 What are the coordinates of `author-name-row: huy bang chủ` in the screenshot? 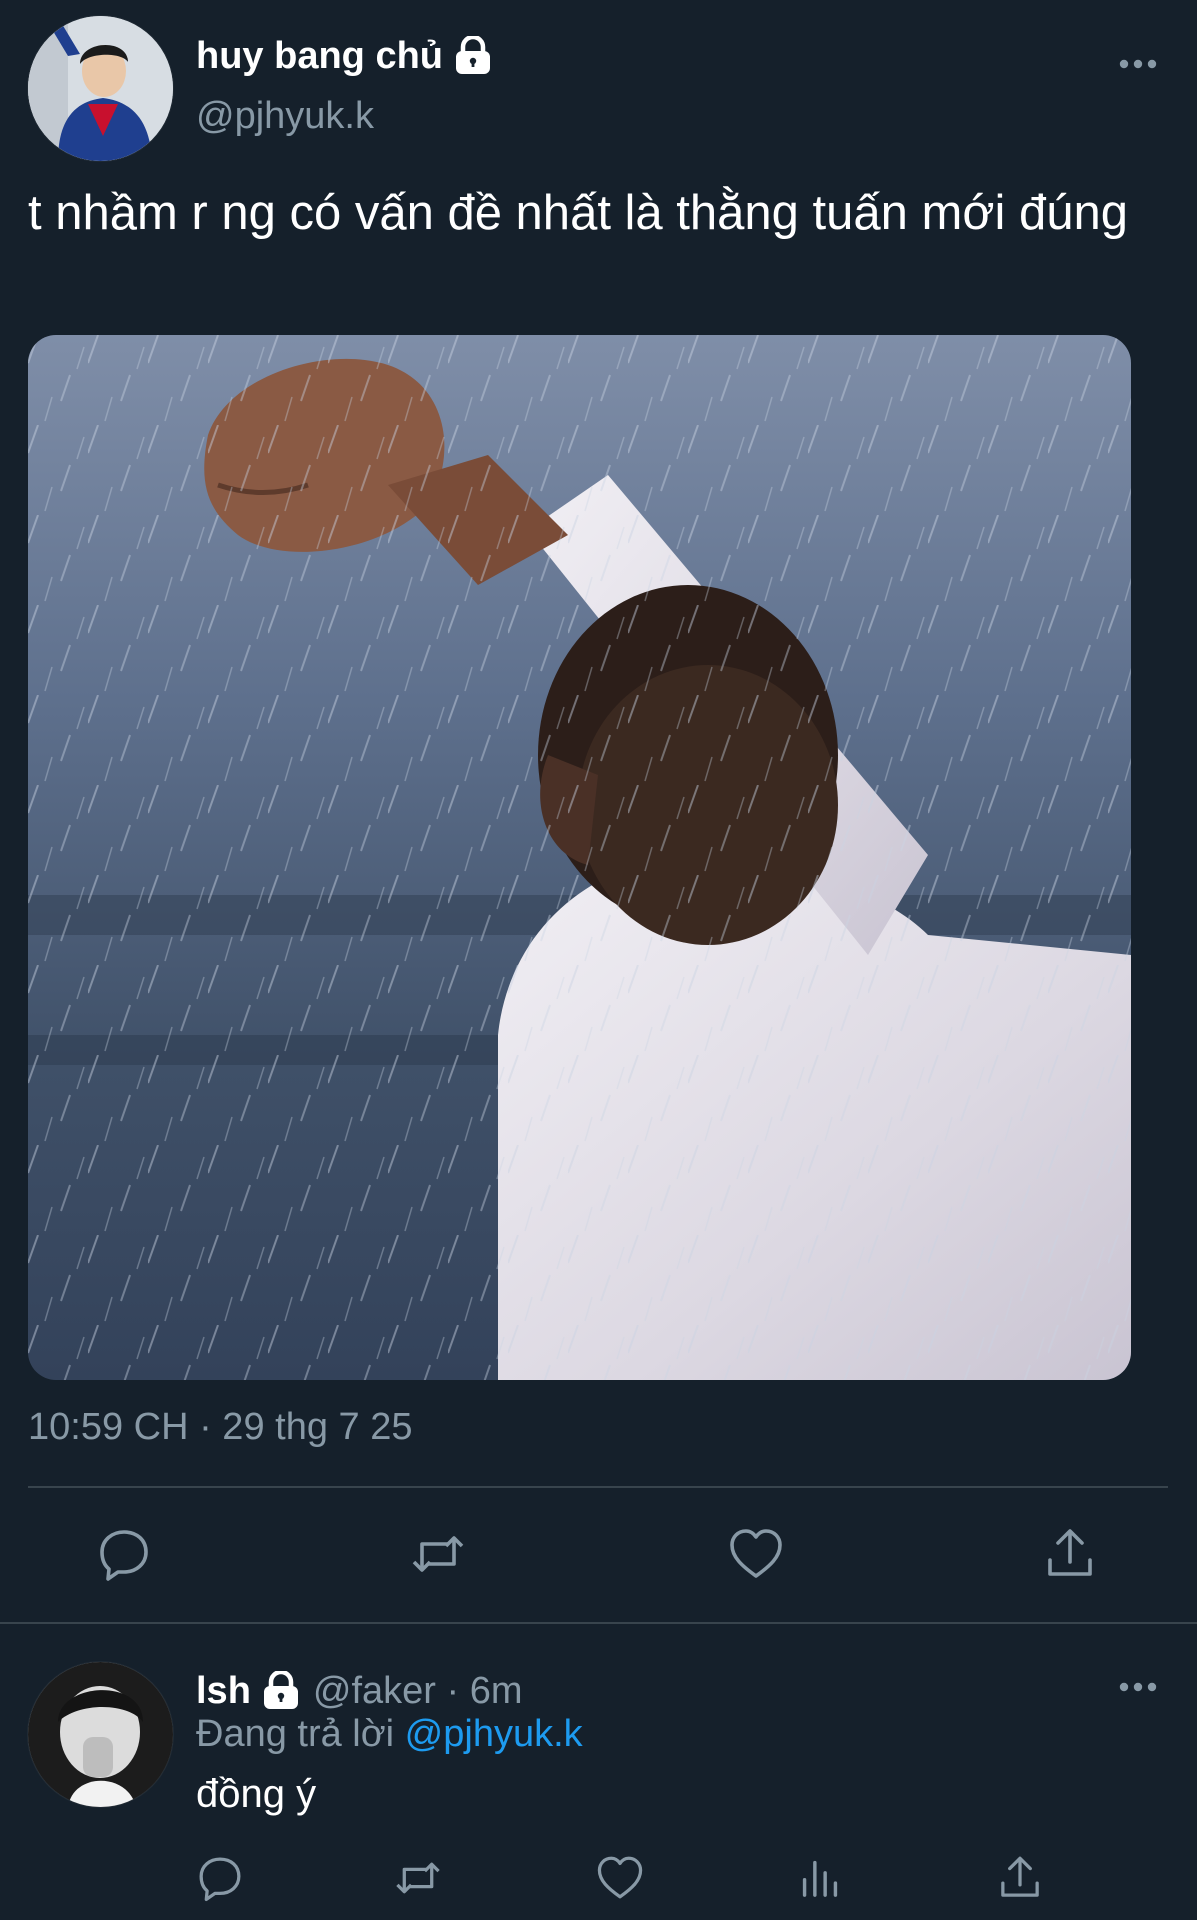 It's located at (344, 56).